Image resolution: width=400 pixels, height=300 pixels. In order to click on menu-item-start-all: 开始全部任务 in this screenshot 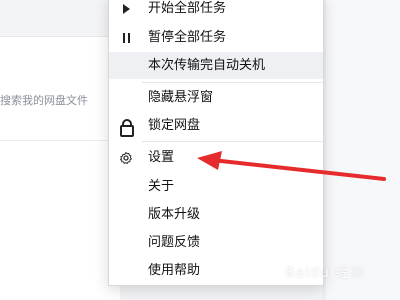, I will do `click(216, 11)`.